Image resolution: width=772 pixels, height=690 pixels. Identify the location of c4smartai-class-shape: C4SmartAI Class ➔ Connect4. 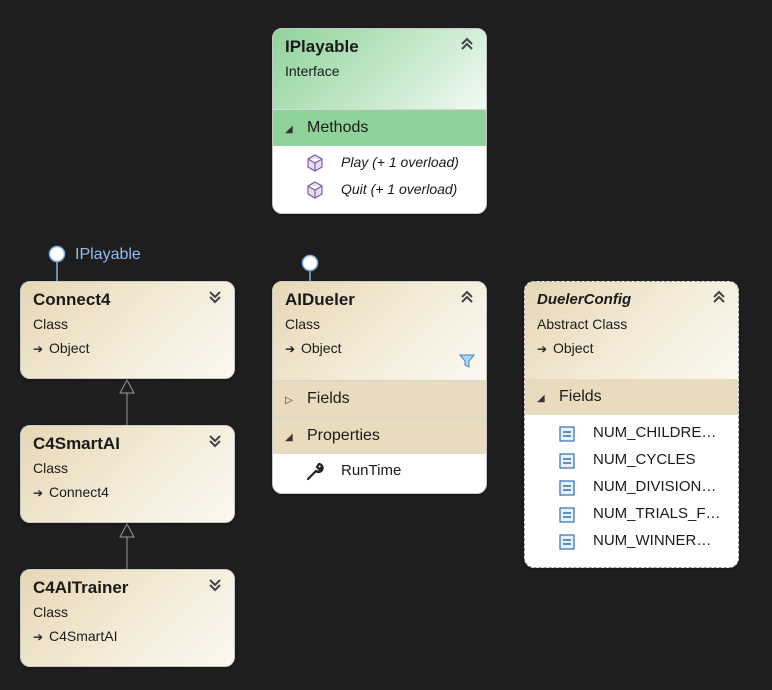
(127, 474).